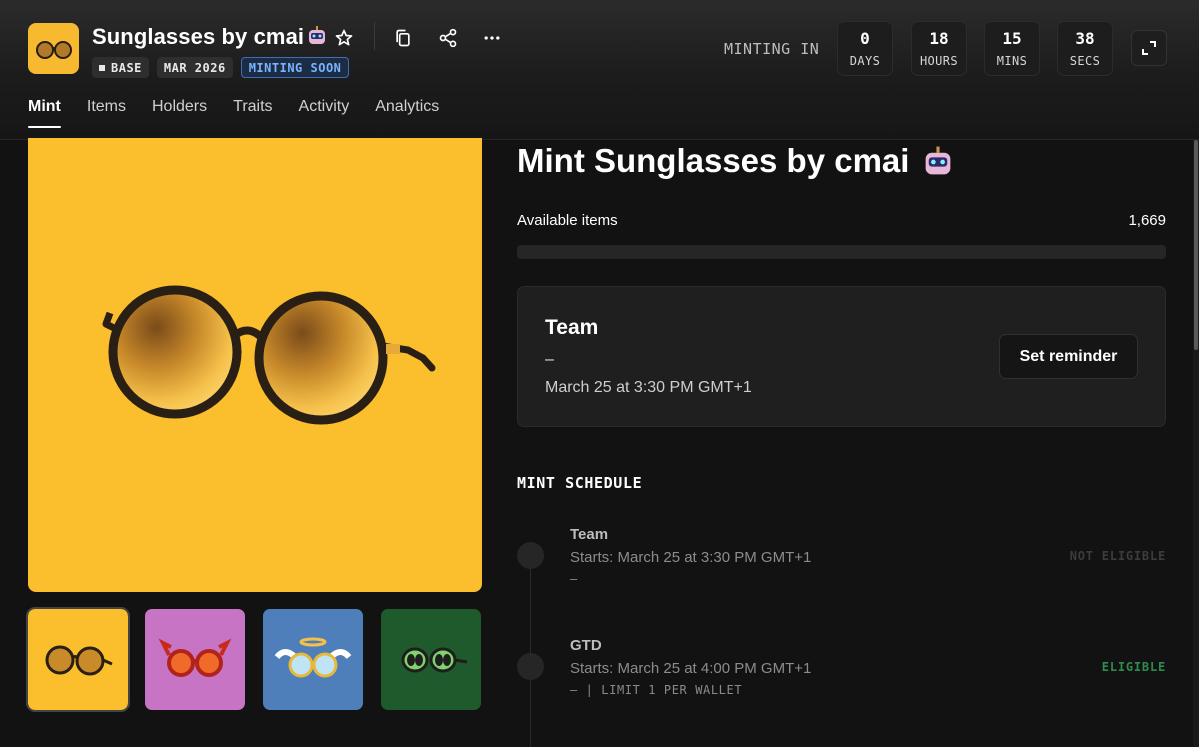 This screenshot has width=1199, height=747. I want to click on copy-icon, so click(403, 38).